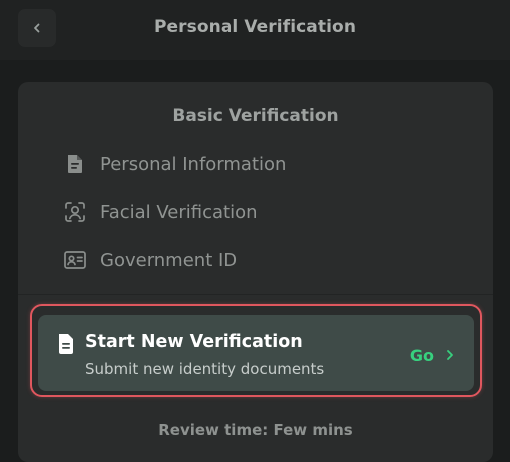 Image resolution: width=510 pixels, height=462 pixels. Describe the element at coordinates (450, 355) in the screenshot. I see `chevron-right-icon` at that location.